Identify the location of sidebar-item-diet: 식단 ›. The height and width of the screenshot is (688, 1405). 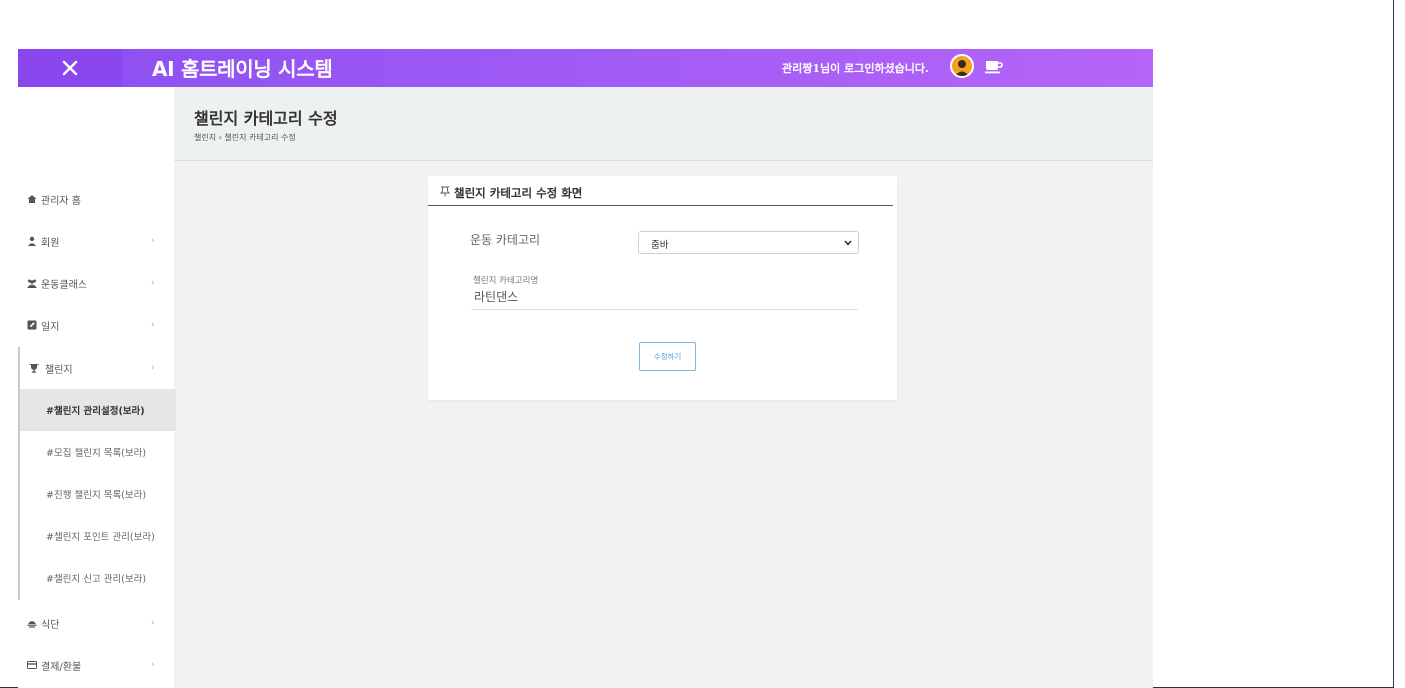
(96, 623).